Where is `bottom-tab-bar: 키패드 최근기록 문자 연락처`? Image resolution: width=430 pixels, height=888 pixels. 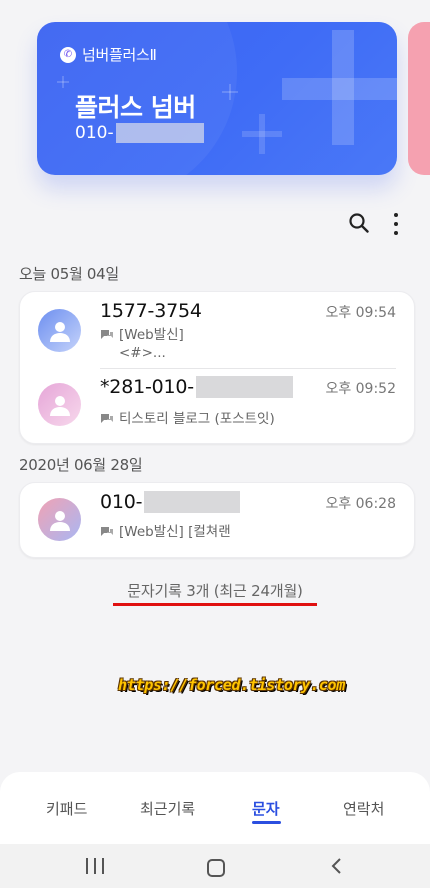 bottom-tab-bar: 키패드 최근기록 문자 연락처 is located at coordinates (215, 808).